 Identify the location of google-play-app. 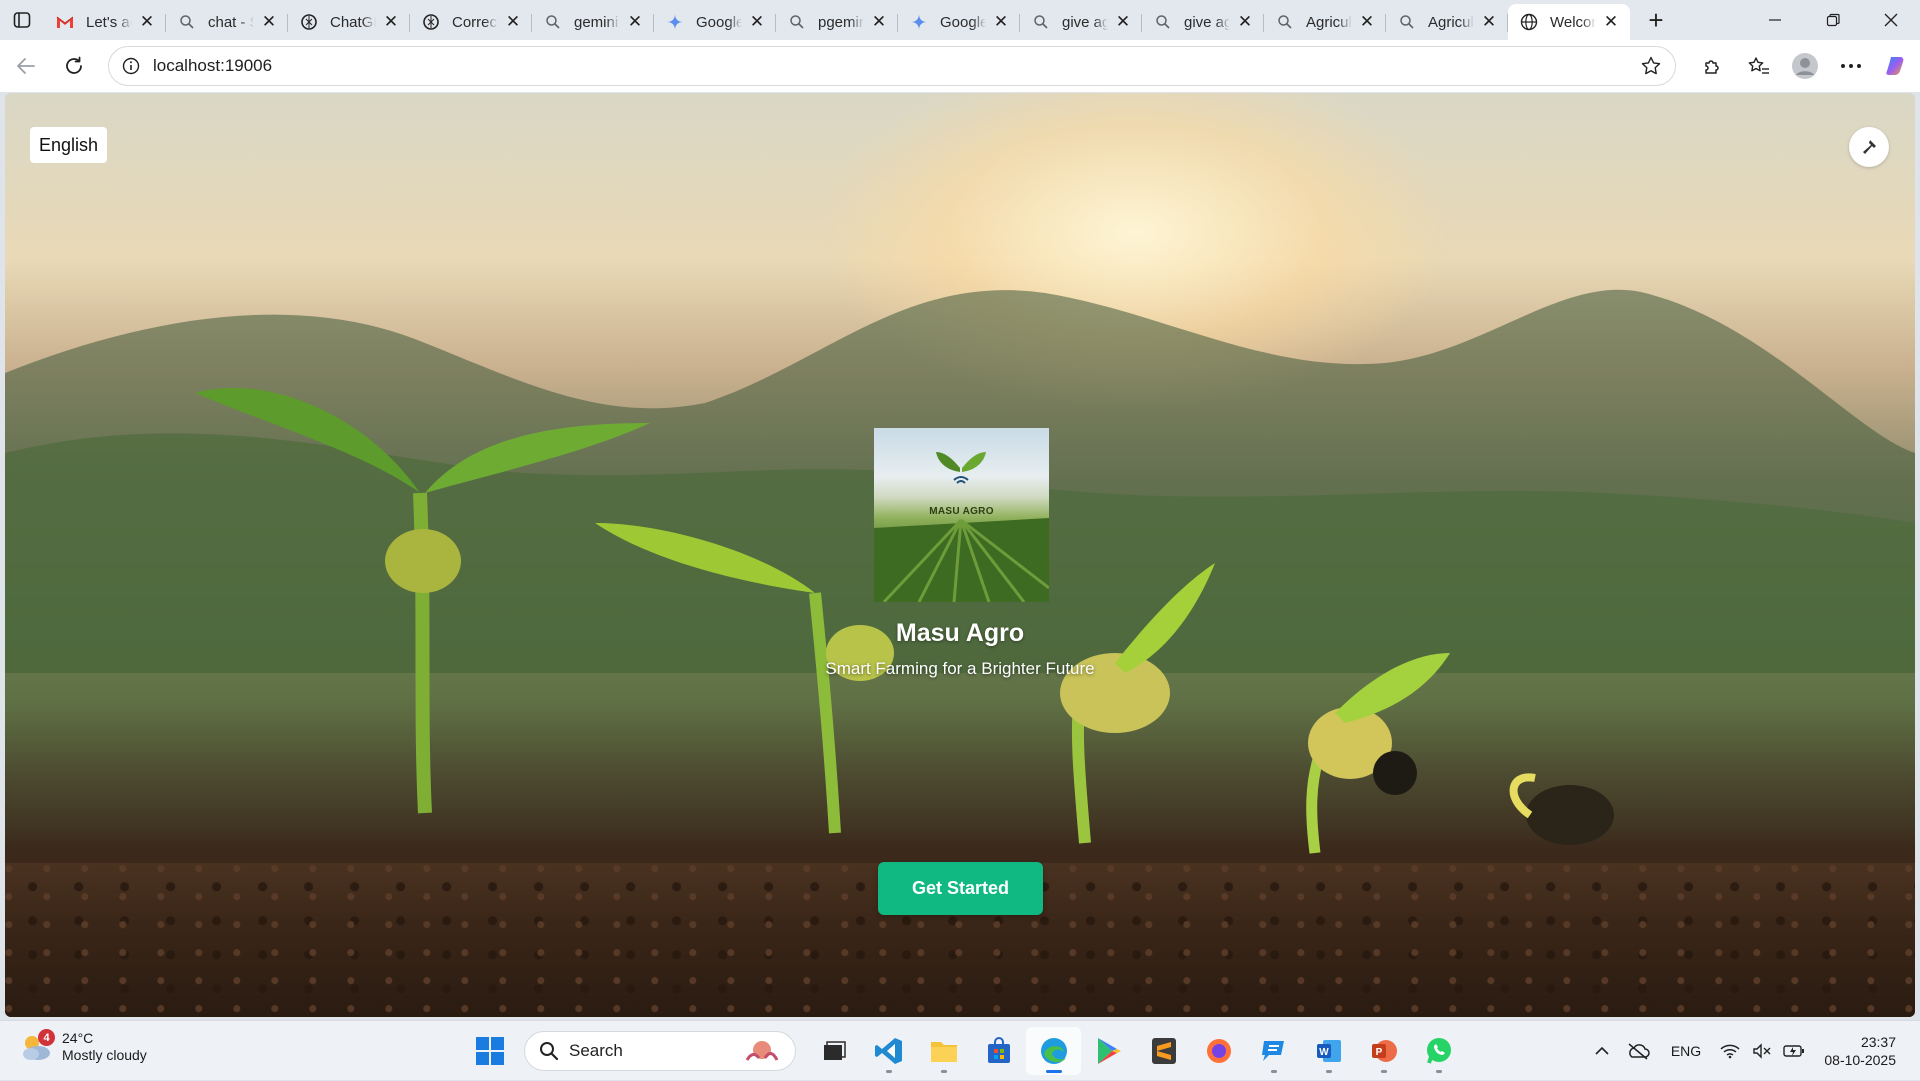
(1108, 1051).